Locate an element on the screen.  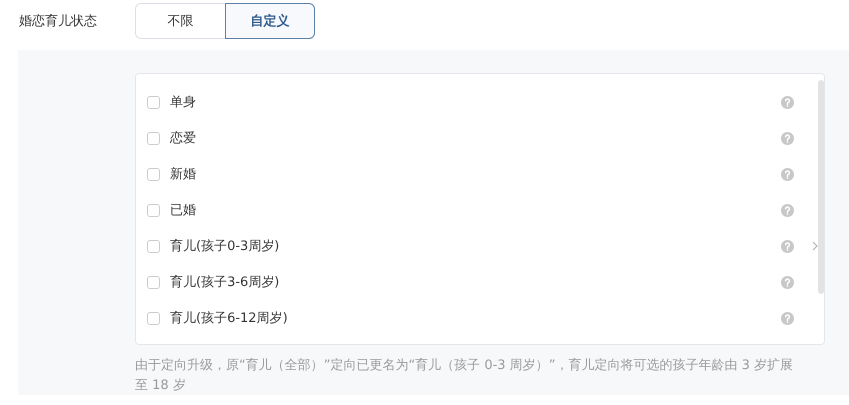
option-label: 单身 is located at coordinates (183, 102).